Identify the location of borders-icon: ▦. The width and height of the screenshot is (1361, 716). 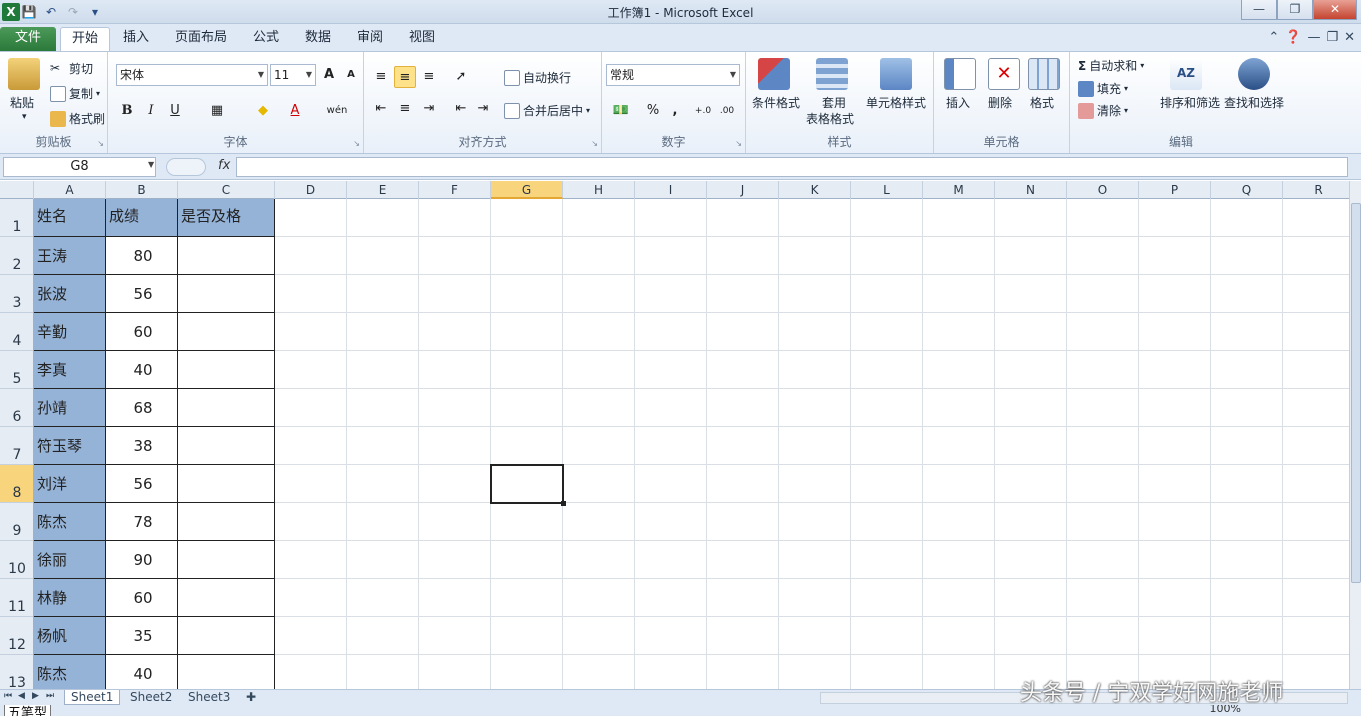
(217, 111).